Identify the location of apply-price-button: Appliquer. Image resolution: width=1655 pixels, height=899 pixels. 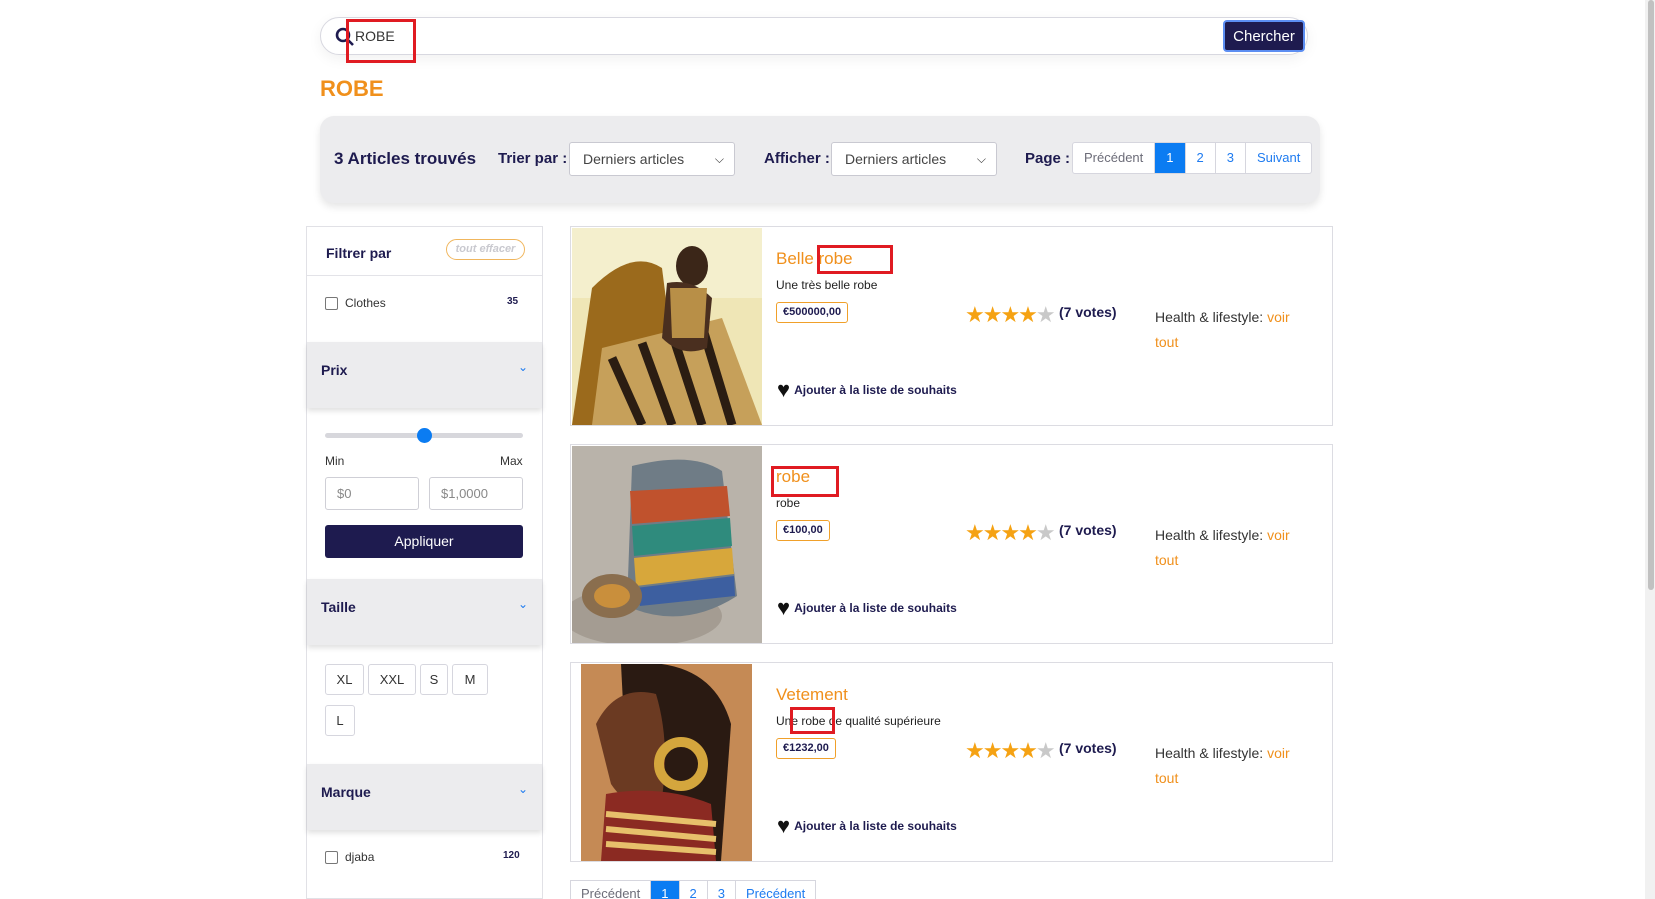
(424, 541).